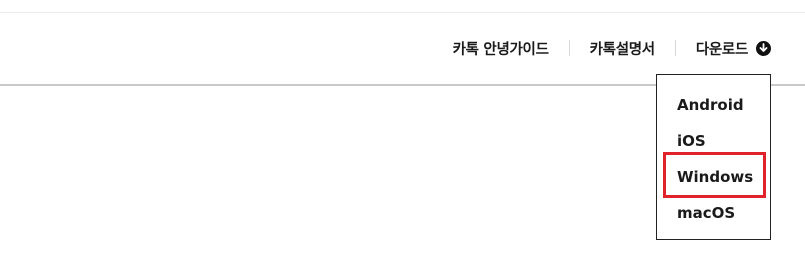  Describe the element at coordinates (763, 48) in the screenshot. I see `arrow-down-circle-icon` at that location.